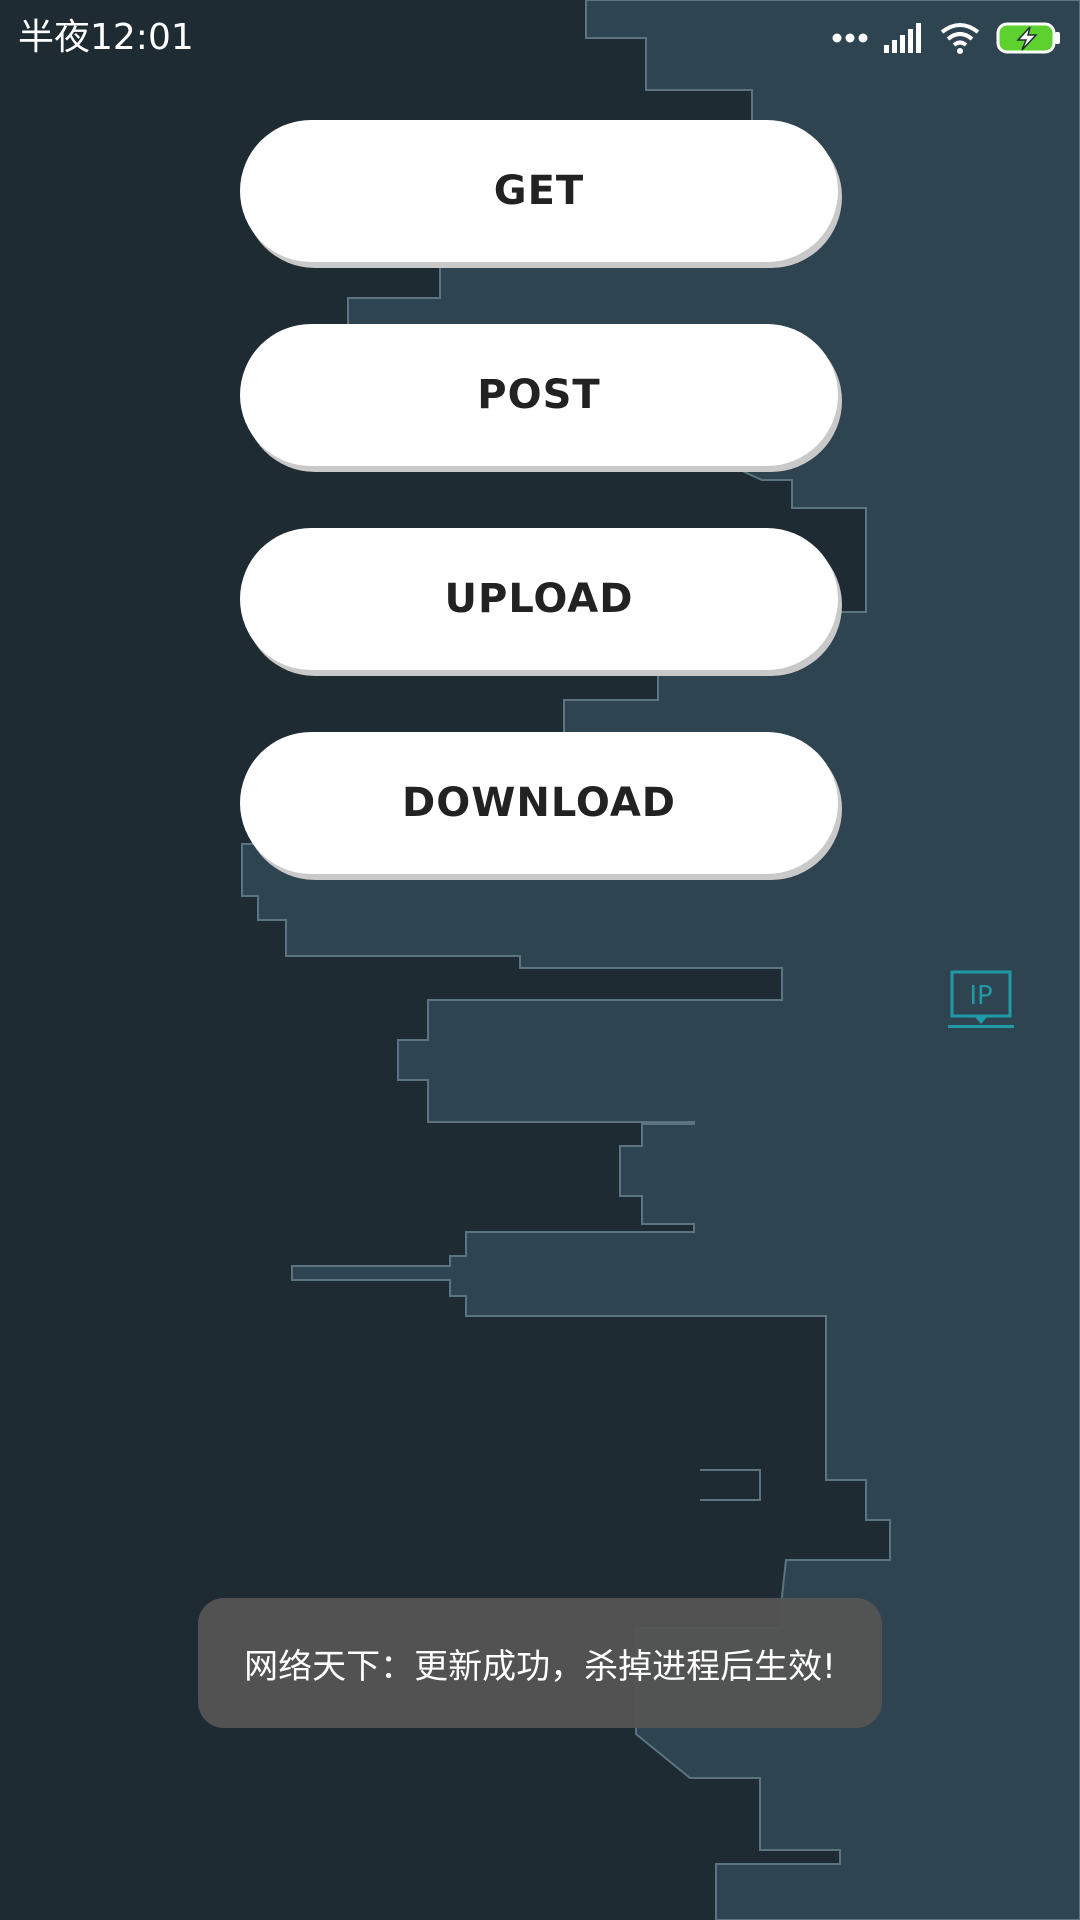  I want to click on upload-button: UPLOAD, so click(539, 599).